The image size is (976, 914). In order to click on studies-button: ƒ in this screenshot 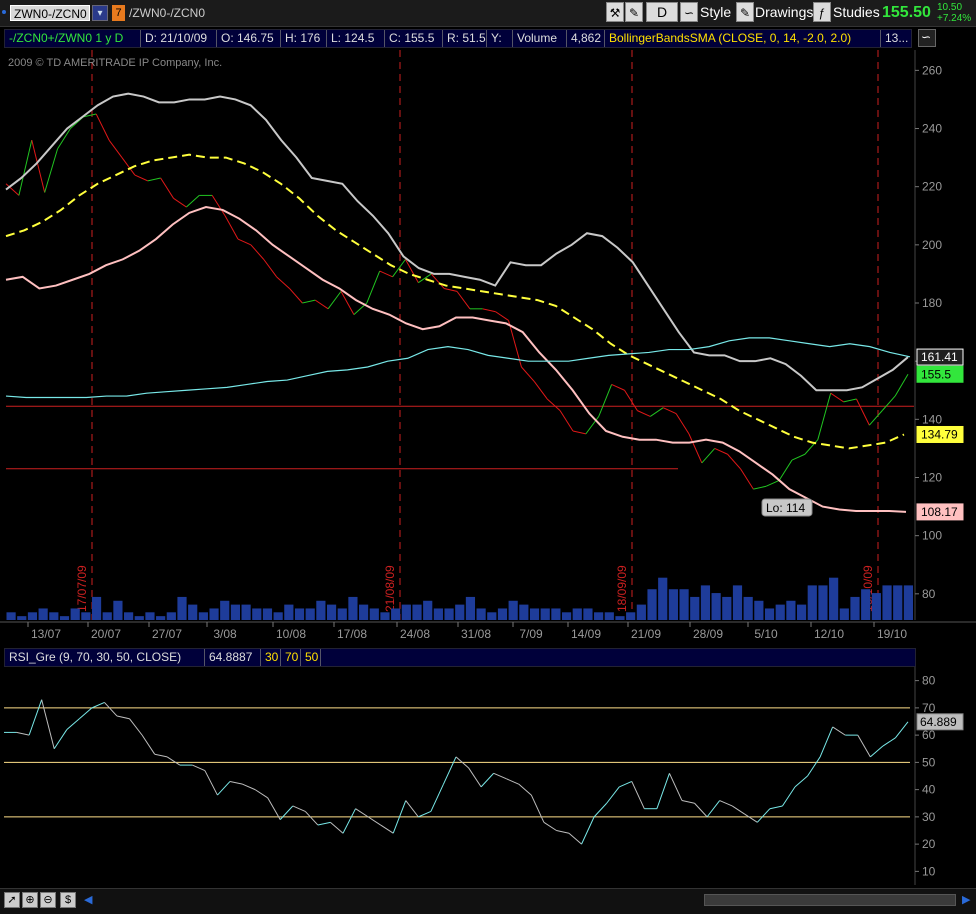, I will do `click(822, 12)`.